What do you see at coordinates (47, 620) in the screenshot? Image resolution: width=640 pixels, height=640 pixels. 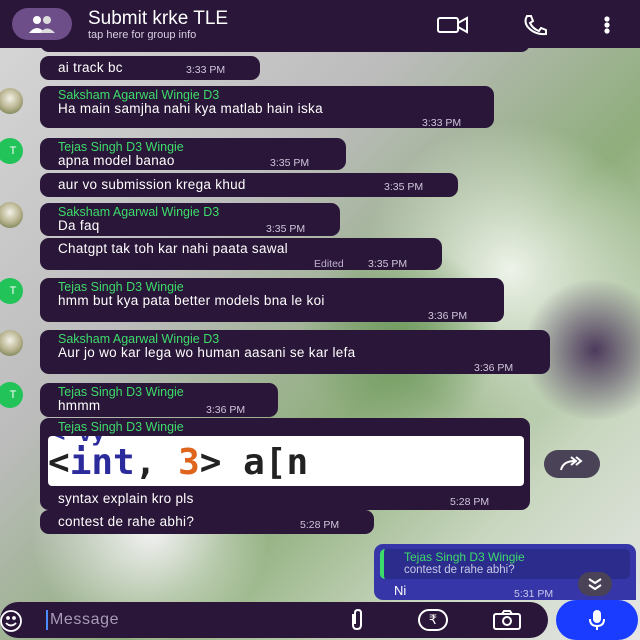 I see `text-caret` at bounding box center [47, 620].